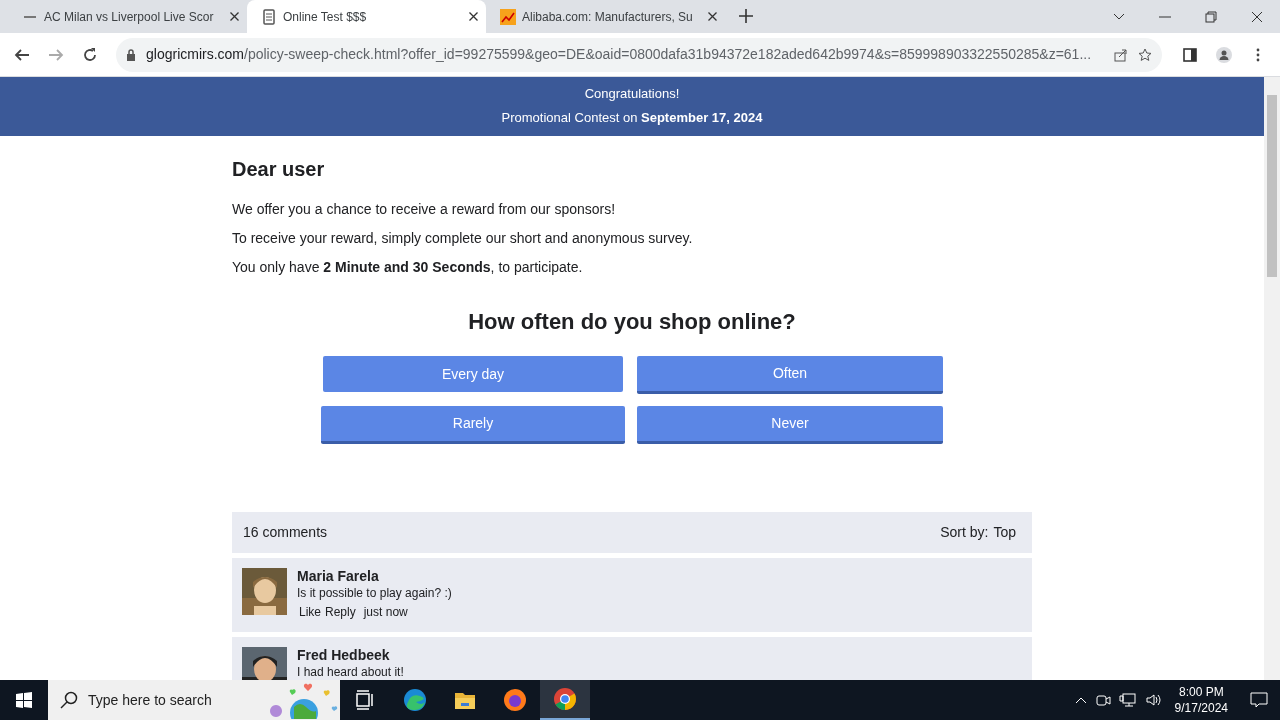  I want to click on volume-icon, so click(1153, 700).